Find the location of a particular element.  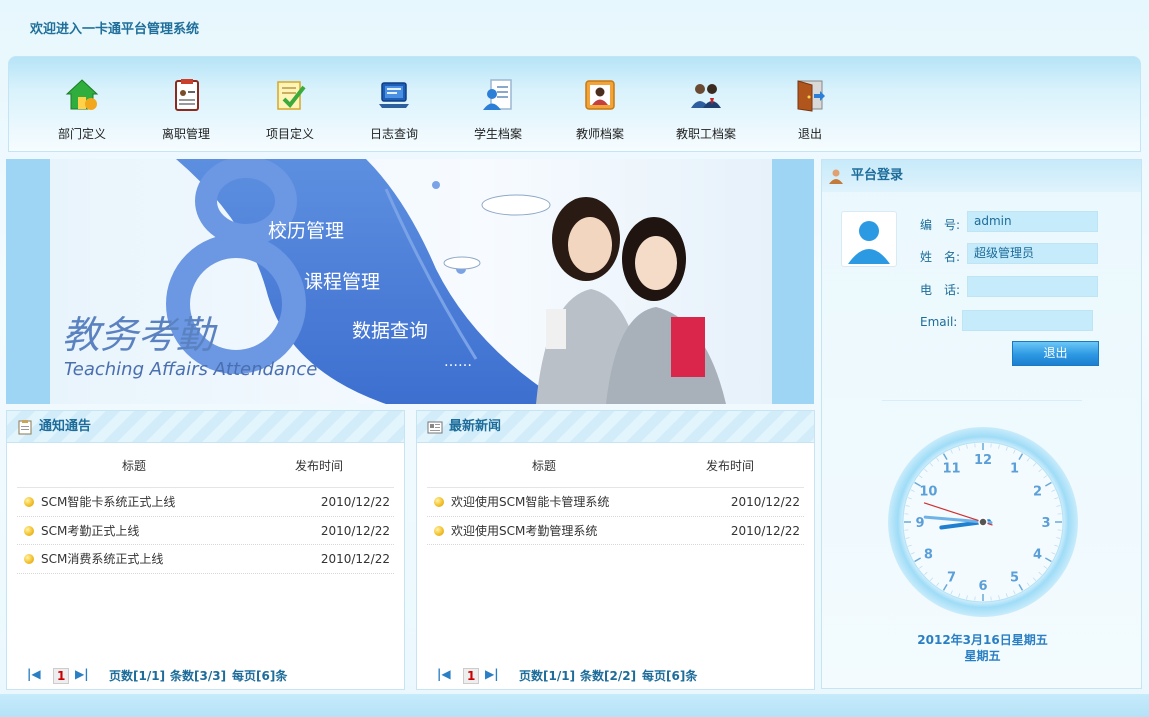

laptop-icon is located at coordinates (394, 95).